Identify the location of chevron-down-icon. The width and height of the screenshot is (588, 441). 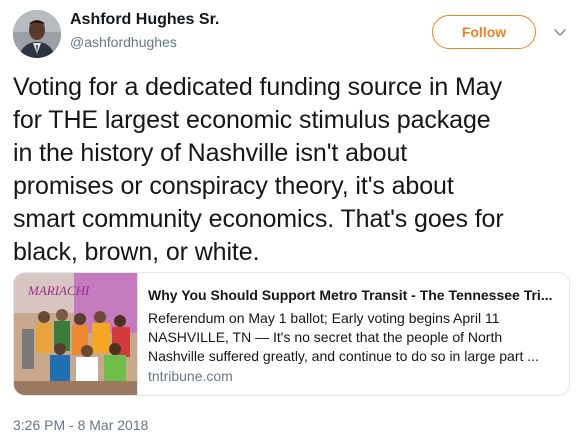
(560, 32).